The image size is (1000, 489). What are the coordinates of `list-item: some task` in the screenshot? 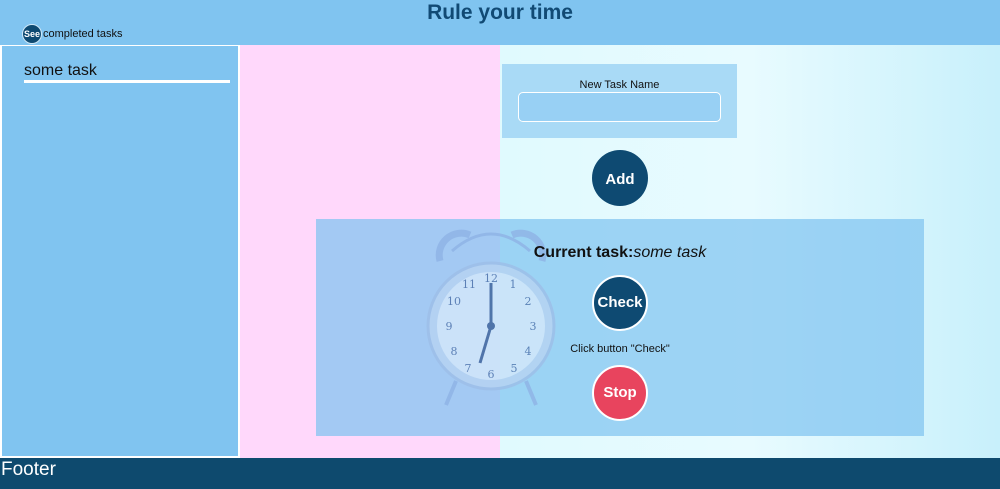 It's located at (127, 73).